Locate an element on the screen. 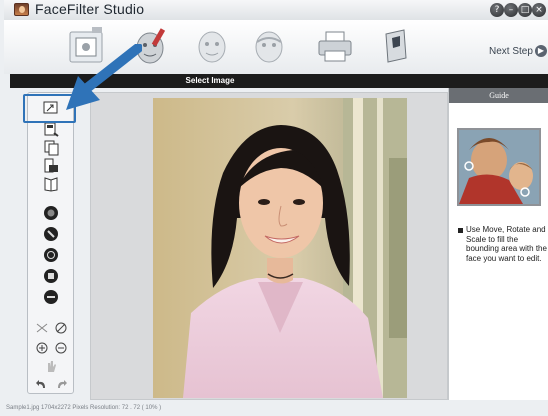 The height and width of the screenshot is (416, 548). app-title: FaceFilter Studio is located at coordinates (90, 9).